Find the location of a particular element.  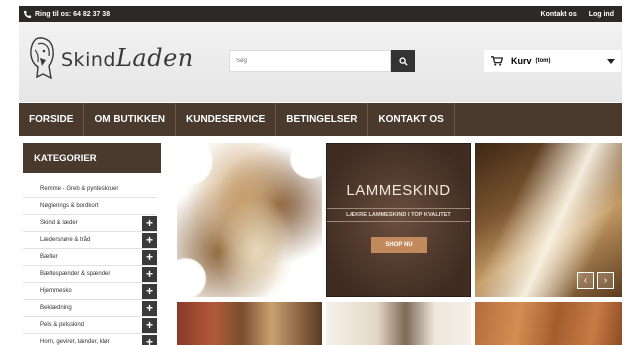

category-item: Pels & pelsskind + is located at coordinates (90, 325).